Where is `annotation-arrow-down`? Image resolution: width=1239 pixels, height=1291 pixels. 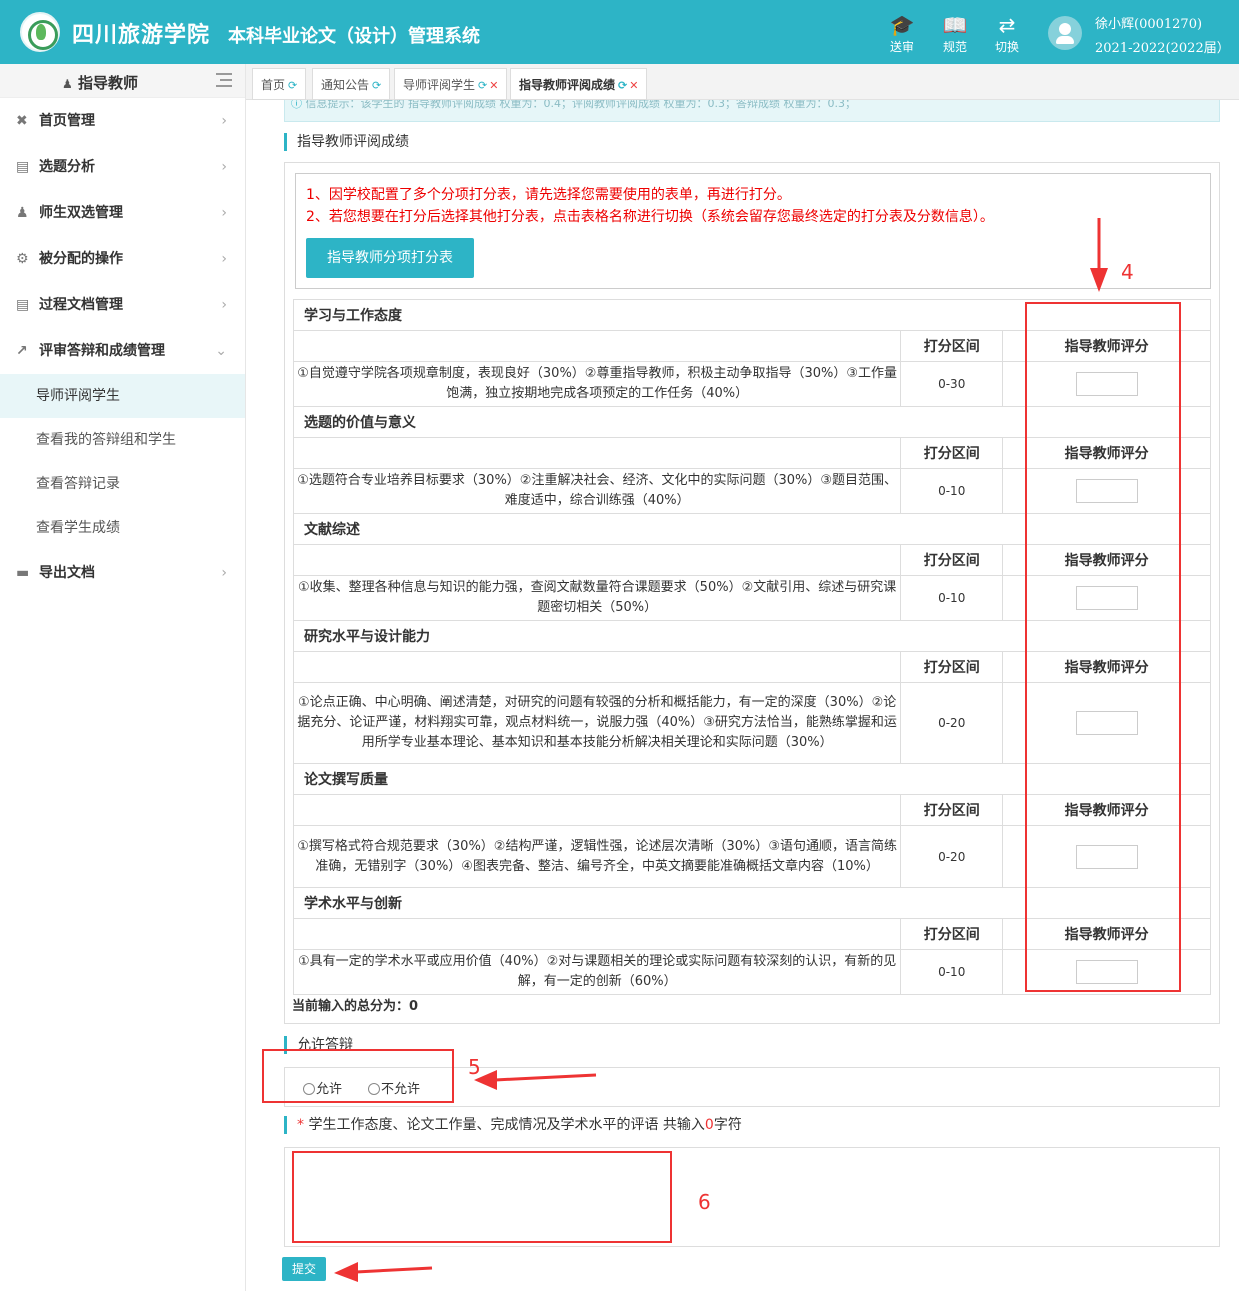
annotation-arrow-down is located at coordinates (1099, 255).